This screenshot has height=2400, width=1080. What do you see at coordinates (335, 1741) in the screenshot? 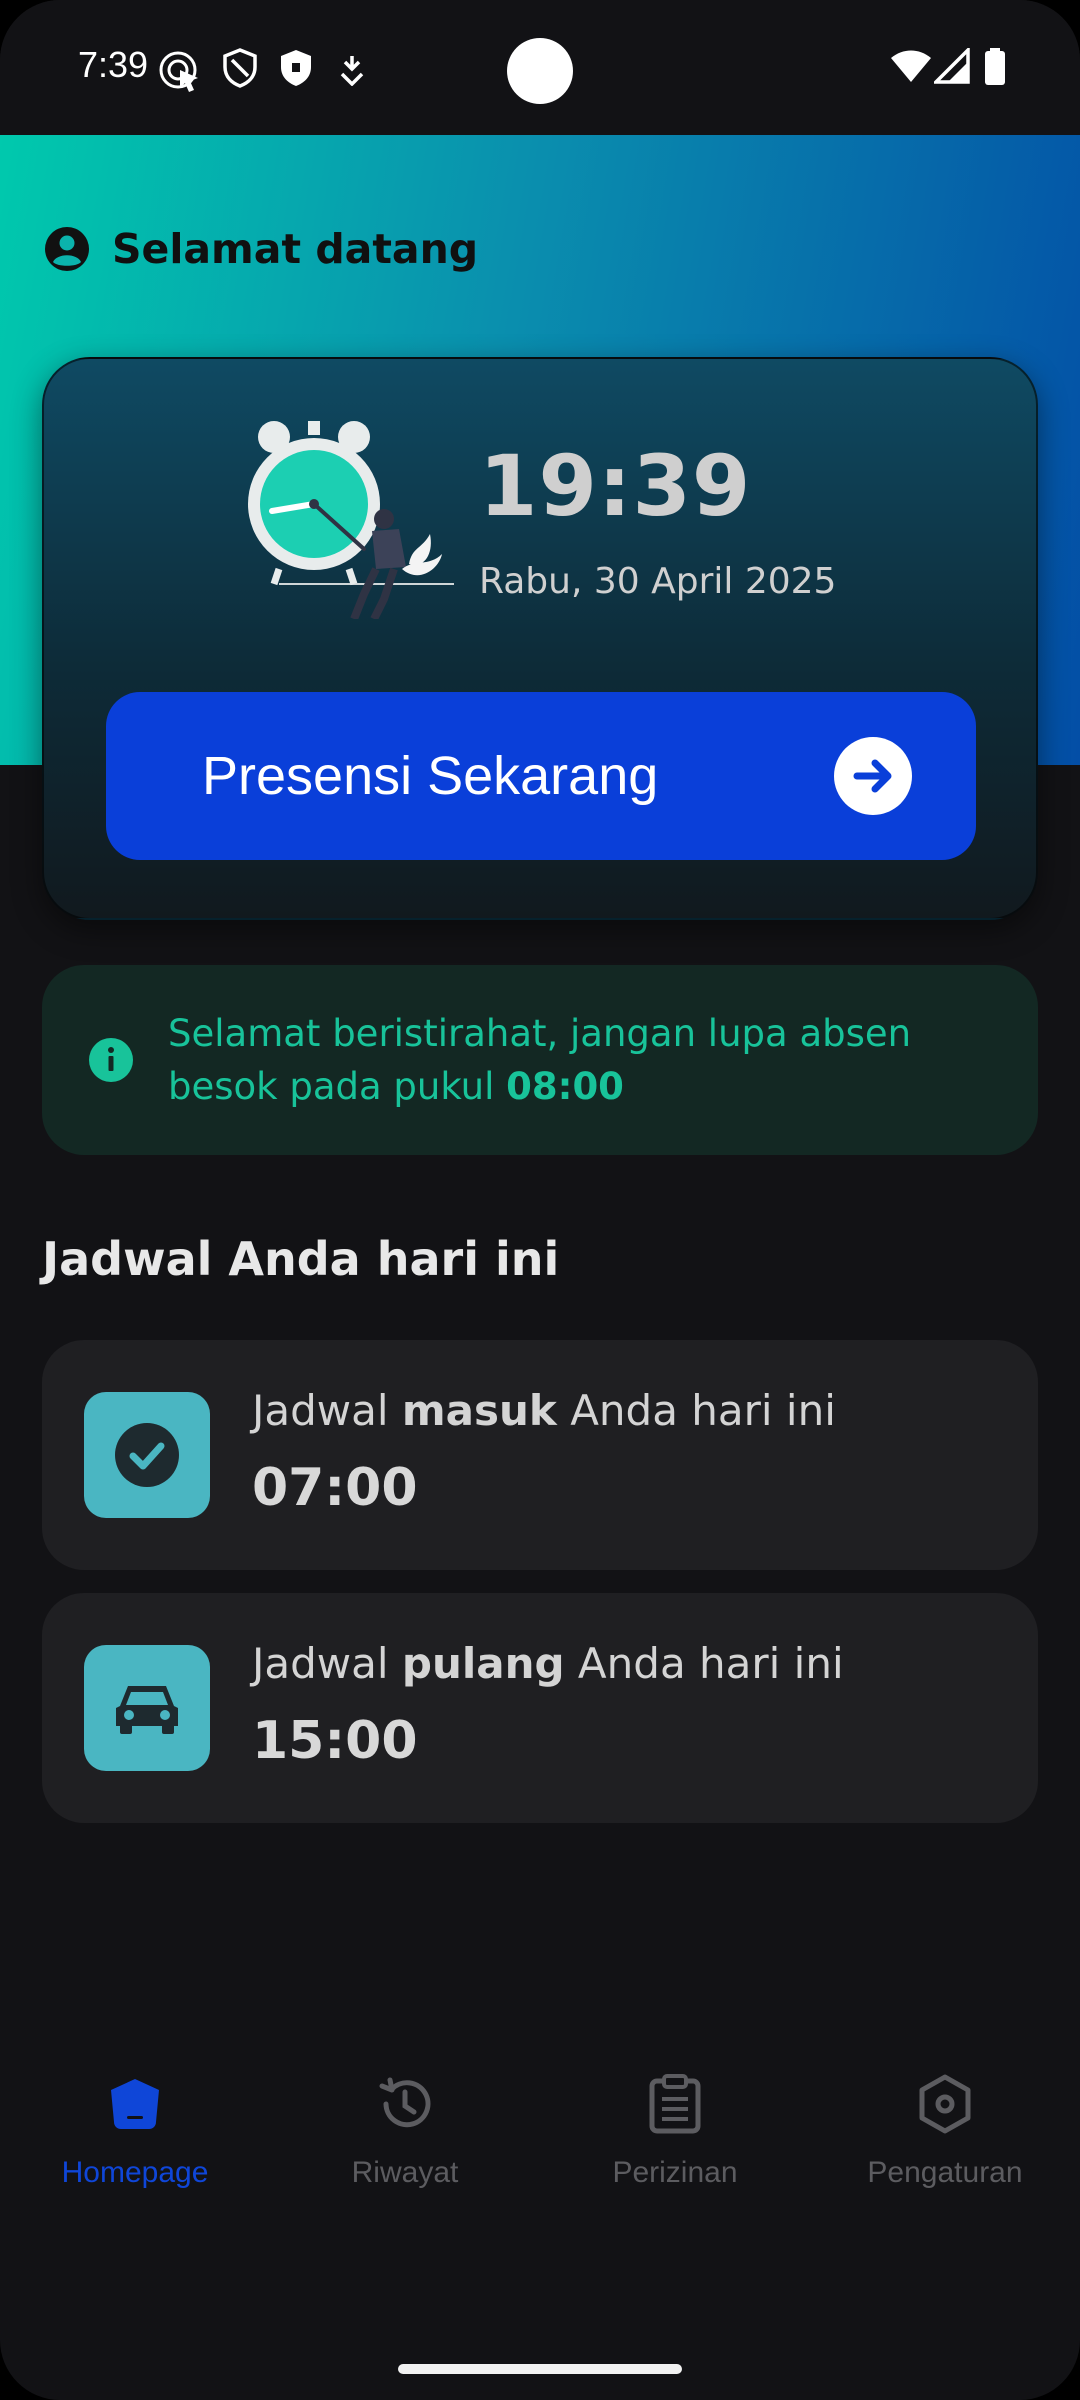
I see `schedule-time-pulang: 15:00` at bounding box center [335, 1741].